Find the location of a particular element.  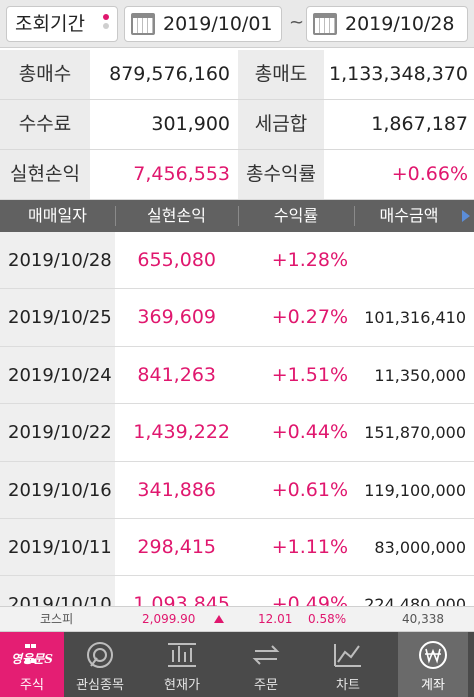

row-pnl: 369,609 is located at coordinates (176, 317).